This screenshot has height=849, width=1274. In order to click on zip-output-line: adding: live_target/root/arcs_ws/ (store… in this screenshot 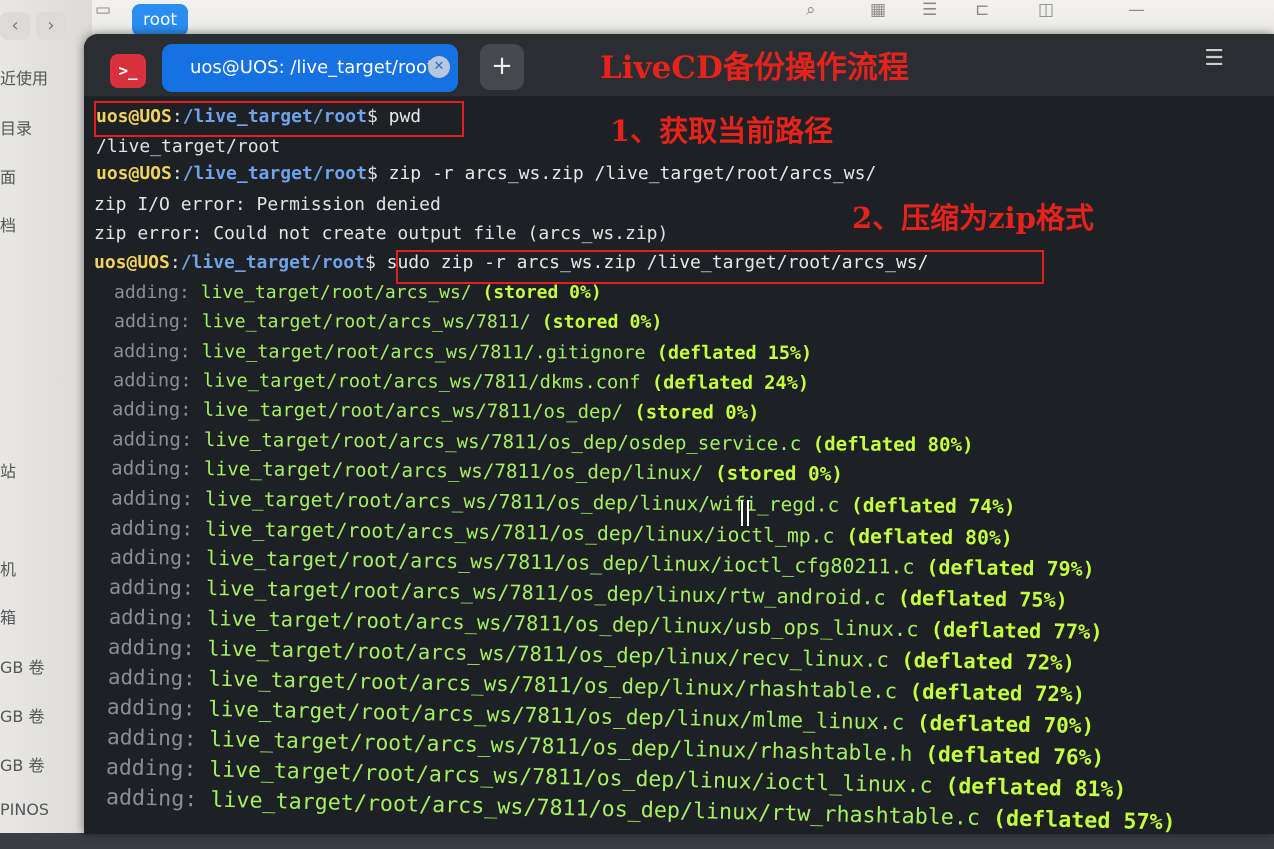, I will do `click(358, 292)`.